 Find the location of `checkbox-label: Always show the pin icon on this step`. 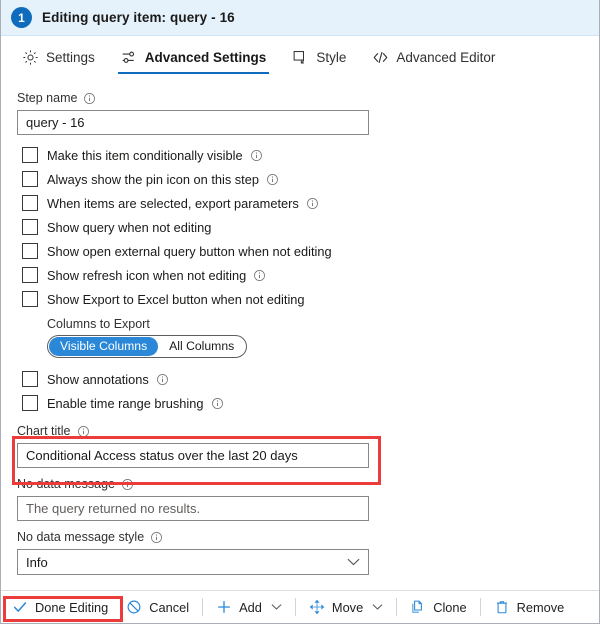

checkbox-label: Always show the pin icon on this step is located at coordinates (153, 179).